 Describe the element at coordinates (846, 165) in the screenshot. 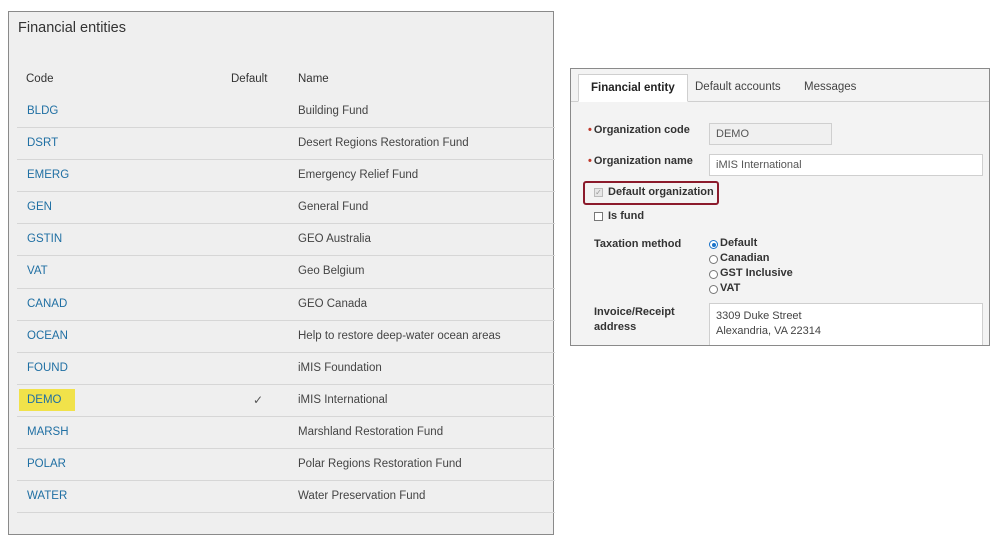

I see `org-name-field: iMIS International` at that location.